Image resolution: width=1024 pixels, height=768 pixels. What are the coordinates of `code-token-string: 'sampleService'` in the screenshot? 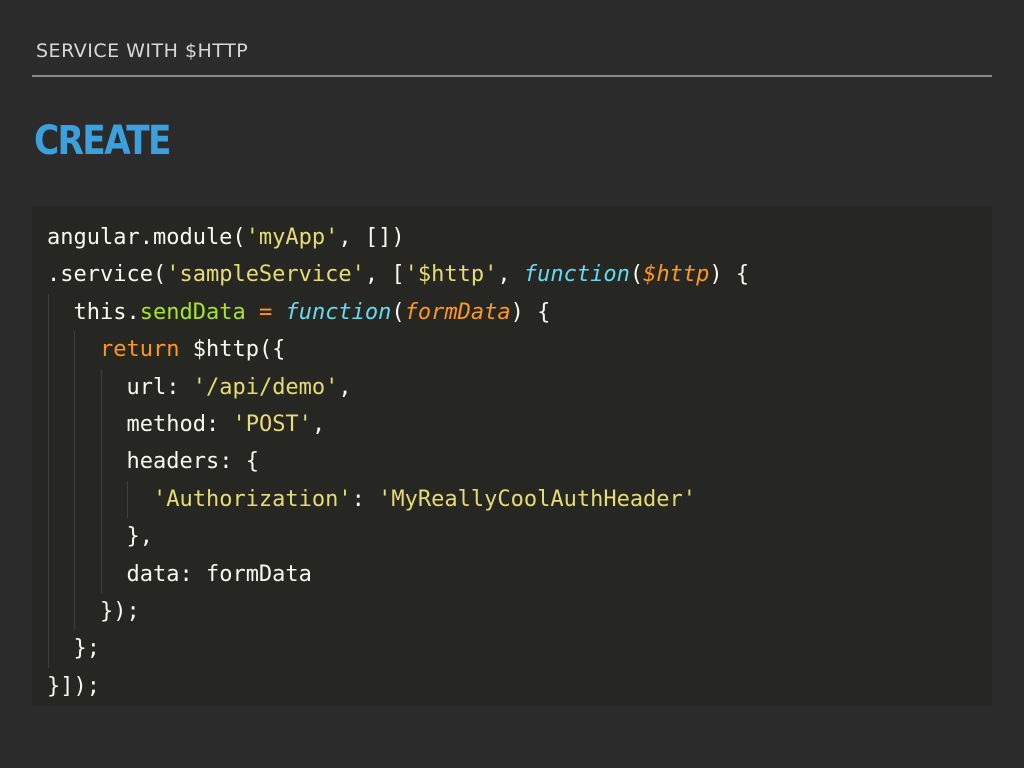 It's located at (265, 275).